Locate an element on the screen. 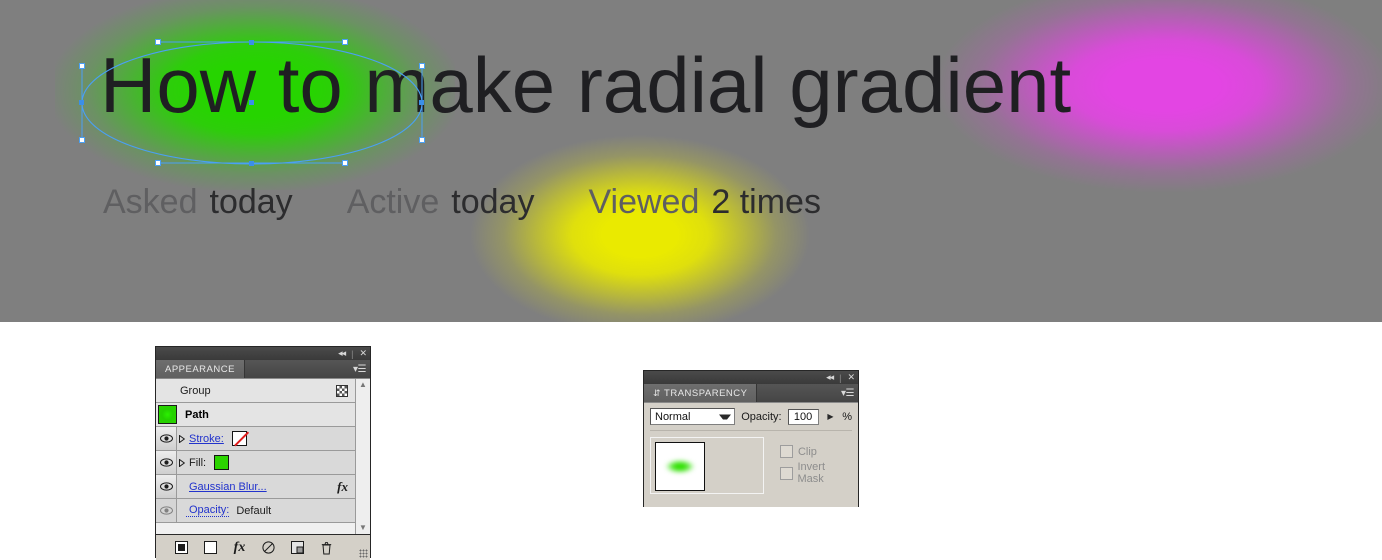  checkerboard-icon is located at coordinates (342, 390).